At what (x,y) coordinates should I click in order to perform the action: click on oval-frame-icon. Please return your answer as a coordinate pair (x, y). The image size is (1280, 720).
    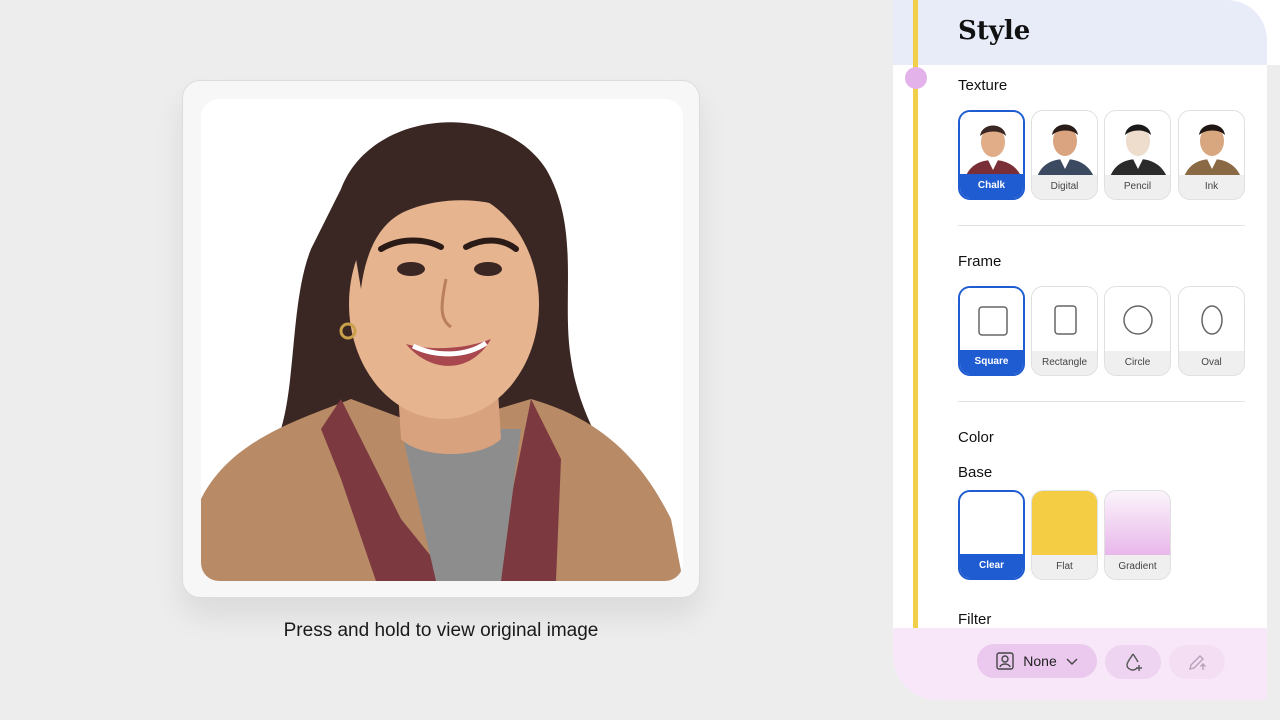
    Looking at the image, I should click on (1212, 320).